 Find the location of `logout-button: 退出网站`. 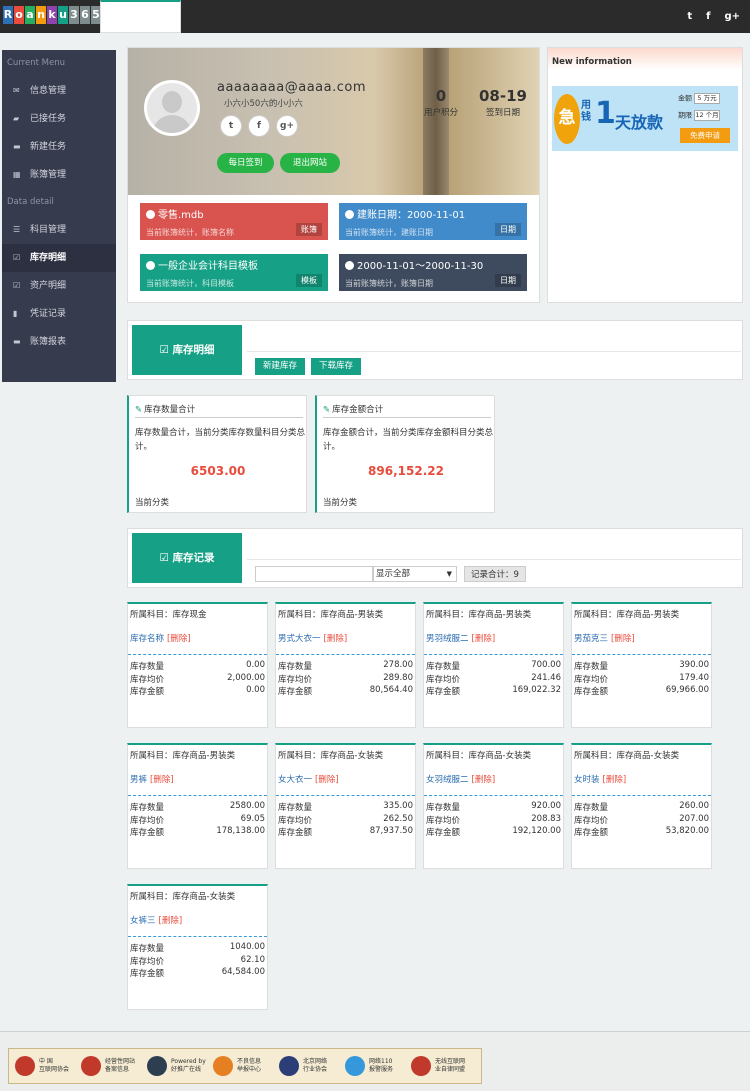

logout-button: 退出网站 is located at coordinates (310, 163).